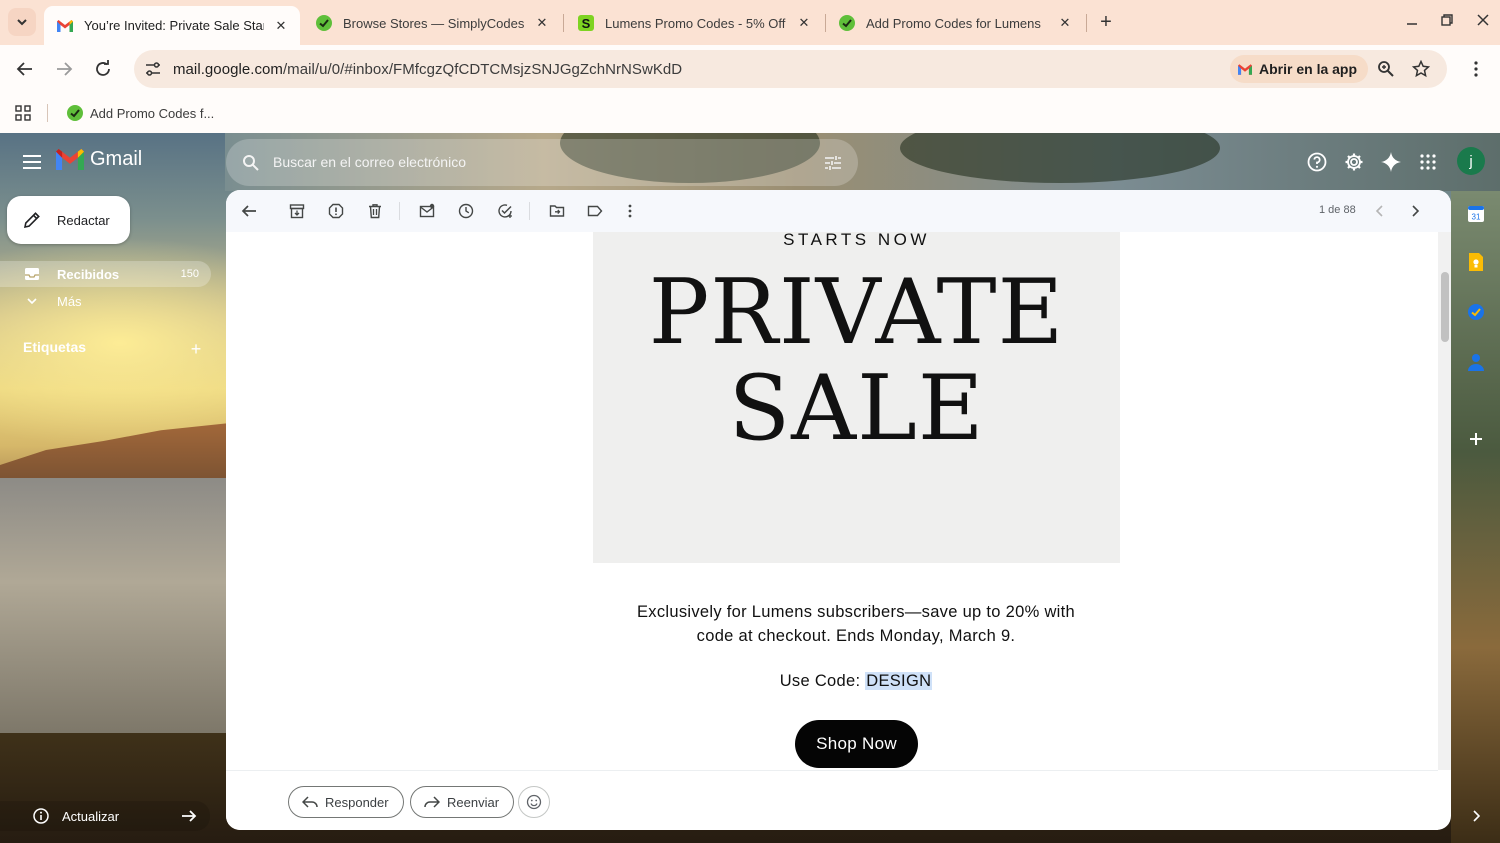  What do you see at coordinates (346, 802) in the screenshot?
I see `reply-button: Responder` at bounding box center [346, 802].